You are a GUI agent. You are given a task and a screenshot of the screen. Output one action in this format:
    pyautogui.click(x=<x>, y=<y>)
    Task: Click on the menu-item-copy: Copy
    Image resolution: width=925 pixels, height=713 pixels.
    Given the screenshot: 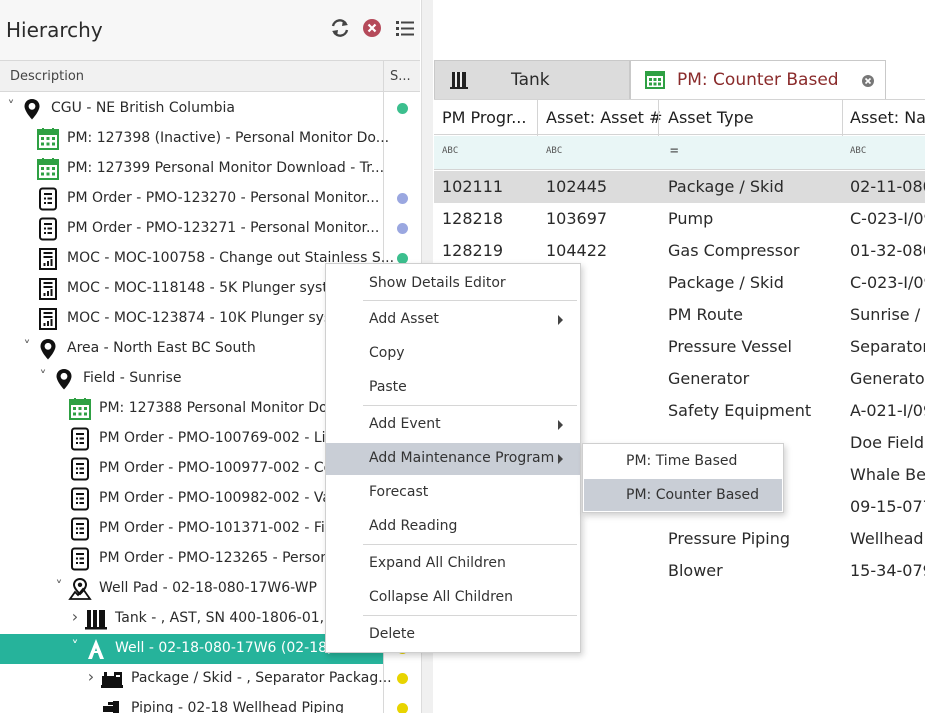 What is the action you would take?
    pyautogui.click(x=453, y=354)
    